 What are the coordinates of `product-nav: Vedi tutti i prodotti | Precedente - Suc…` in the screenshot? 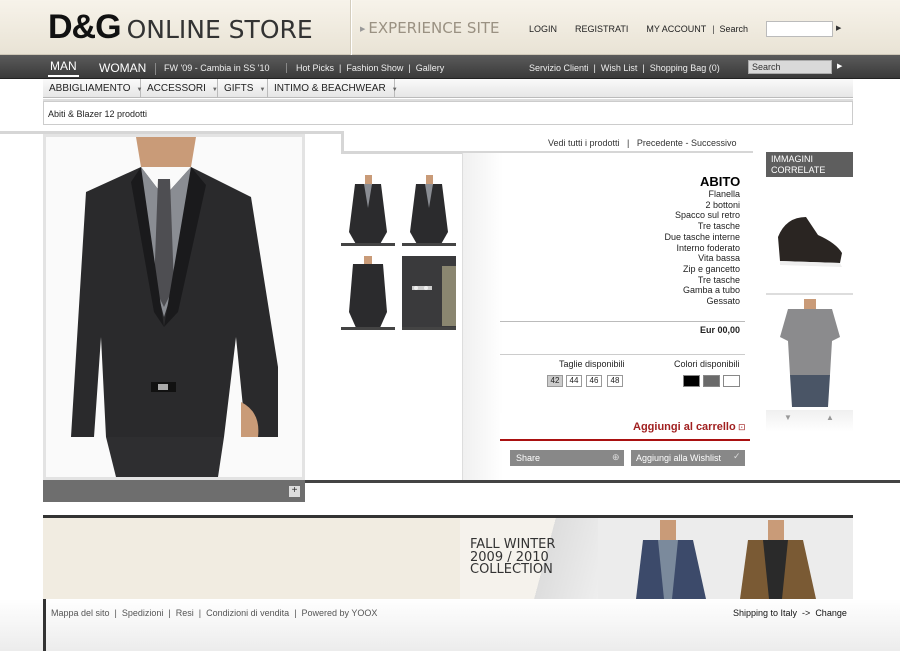 It's located at (642, 143).